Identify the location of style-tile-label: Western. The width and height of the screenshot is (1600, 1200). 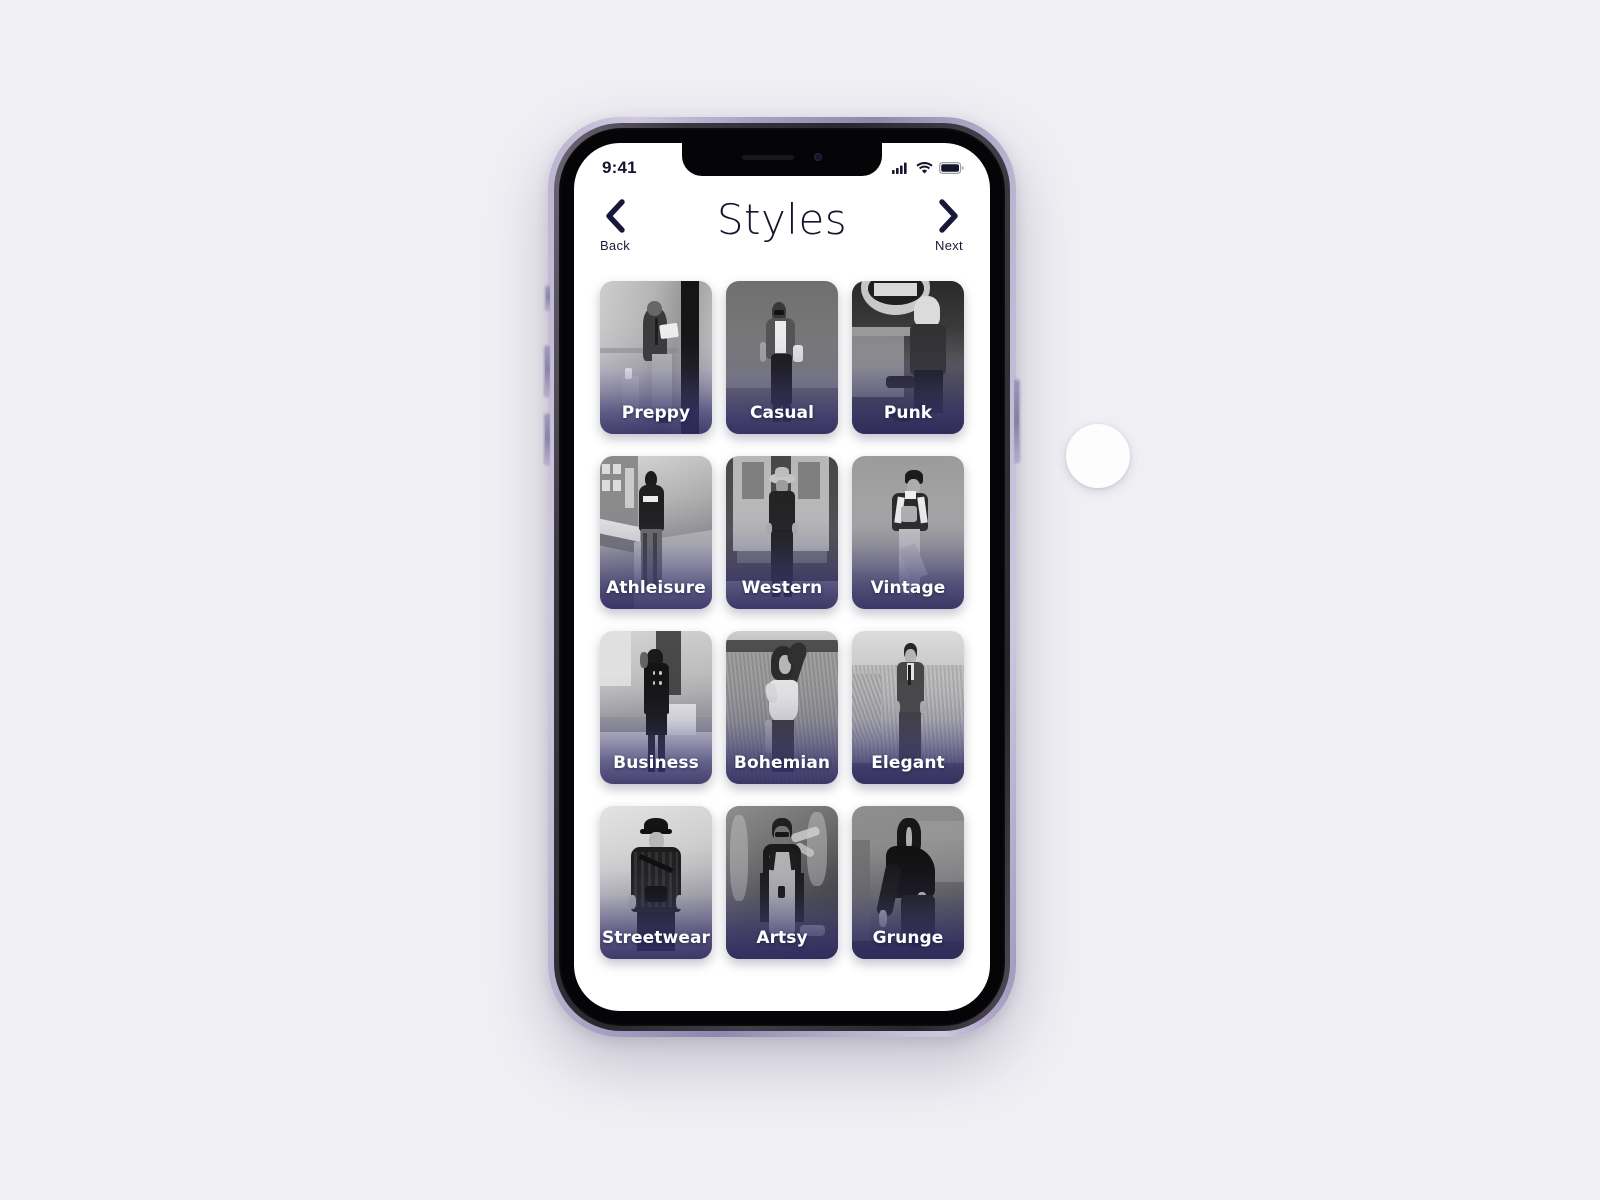
(782, 588).